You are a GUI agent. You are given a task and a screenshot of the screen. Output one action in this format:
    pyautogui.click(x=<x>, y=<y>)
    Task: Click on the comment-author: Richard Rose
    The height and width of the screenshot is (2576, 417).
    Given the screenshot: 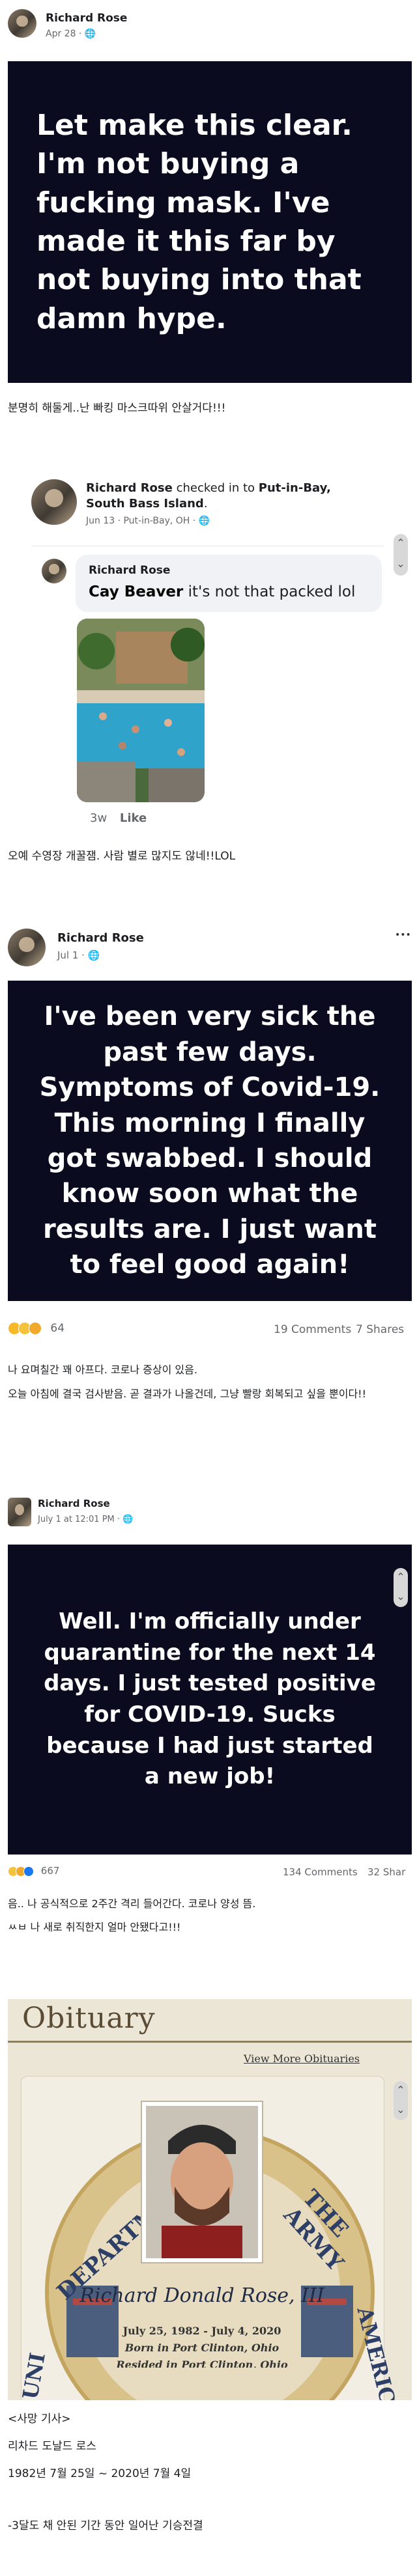 What is the action you would take?
    pyautogui.click(x=130, y=570)
    